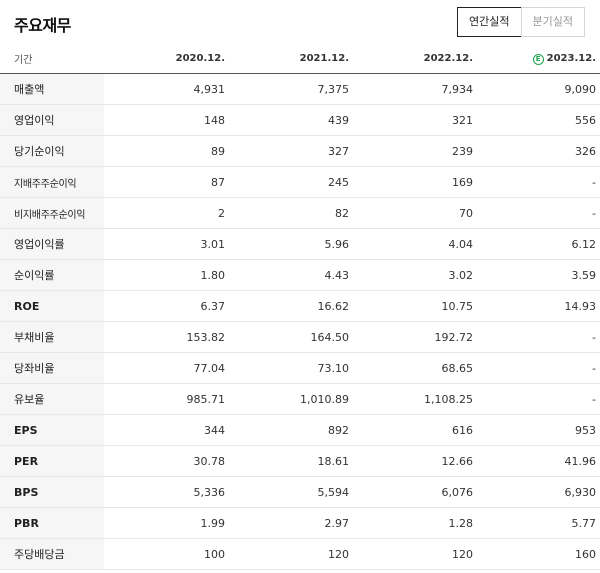 This screenshot has height=573, width=600. I want to click on row-value: 68.65, so click(414, 368).